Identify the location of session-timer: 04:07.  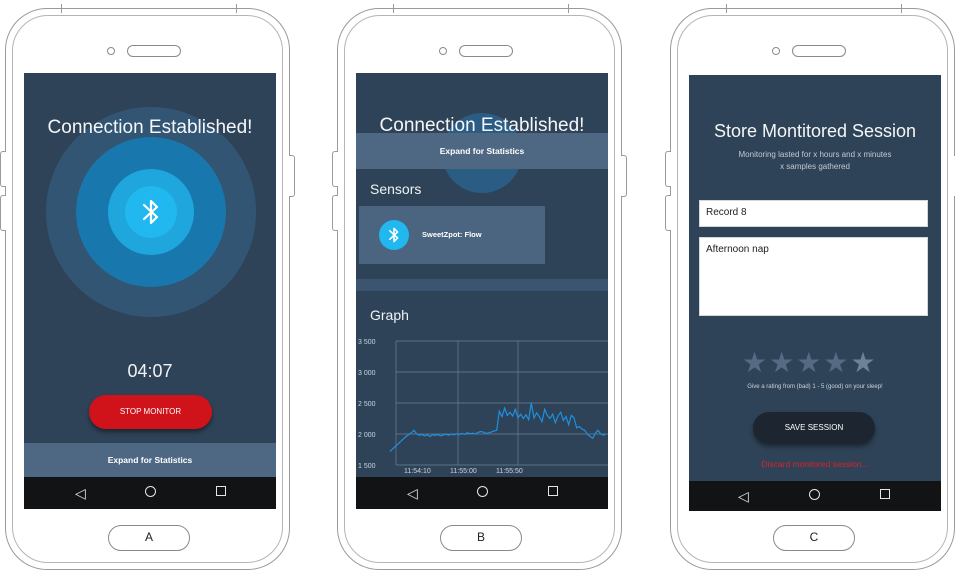
(150, 371).